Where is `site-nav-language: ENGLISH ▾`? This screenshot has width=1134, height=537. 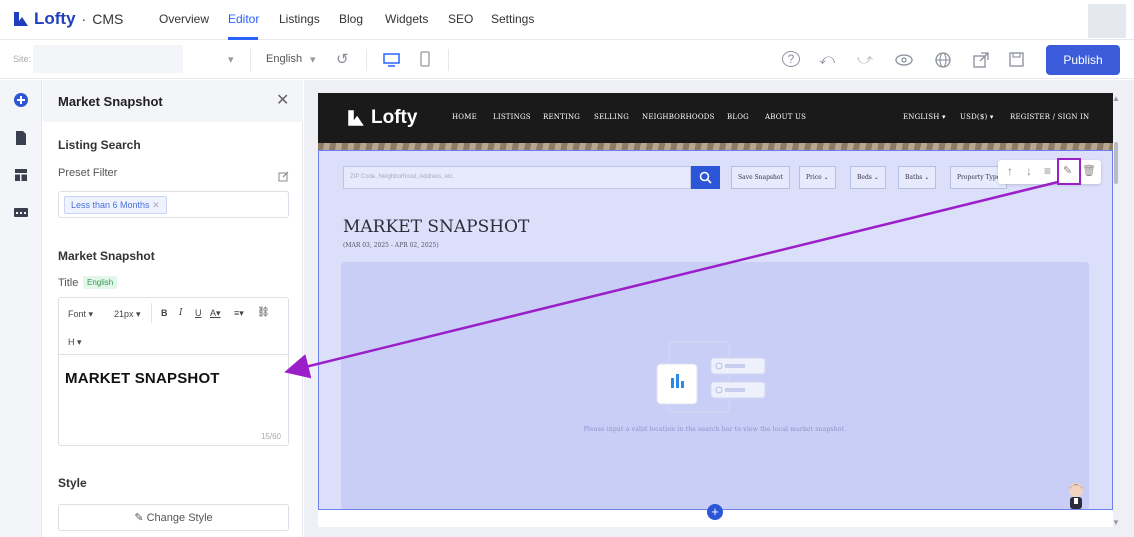
site-nav-language: ENGLISH ▾ is located at coordinates (924, 117).